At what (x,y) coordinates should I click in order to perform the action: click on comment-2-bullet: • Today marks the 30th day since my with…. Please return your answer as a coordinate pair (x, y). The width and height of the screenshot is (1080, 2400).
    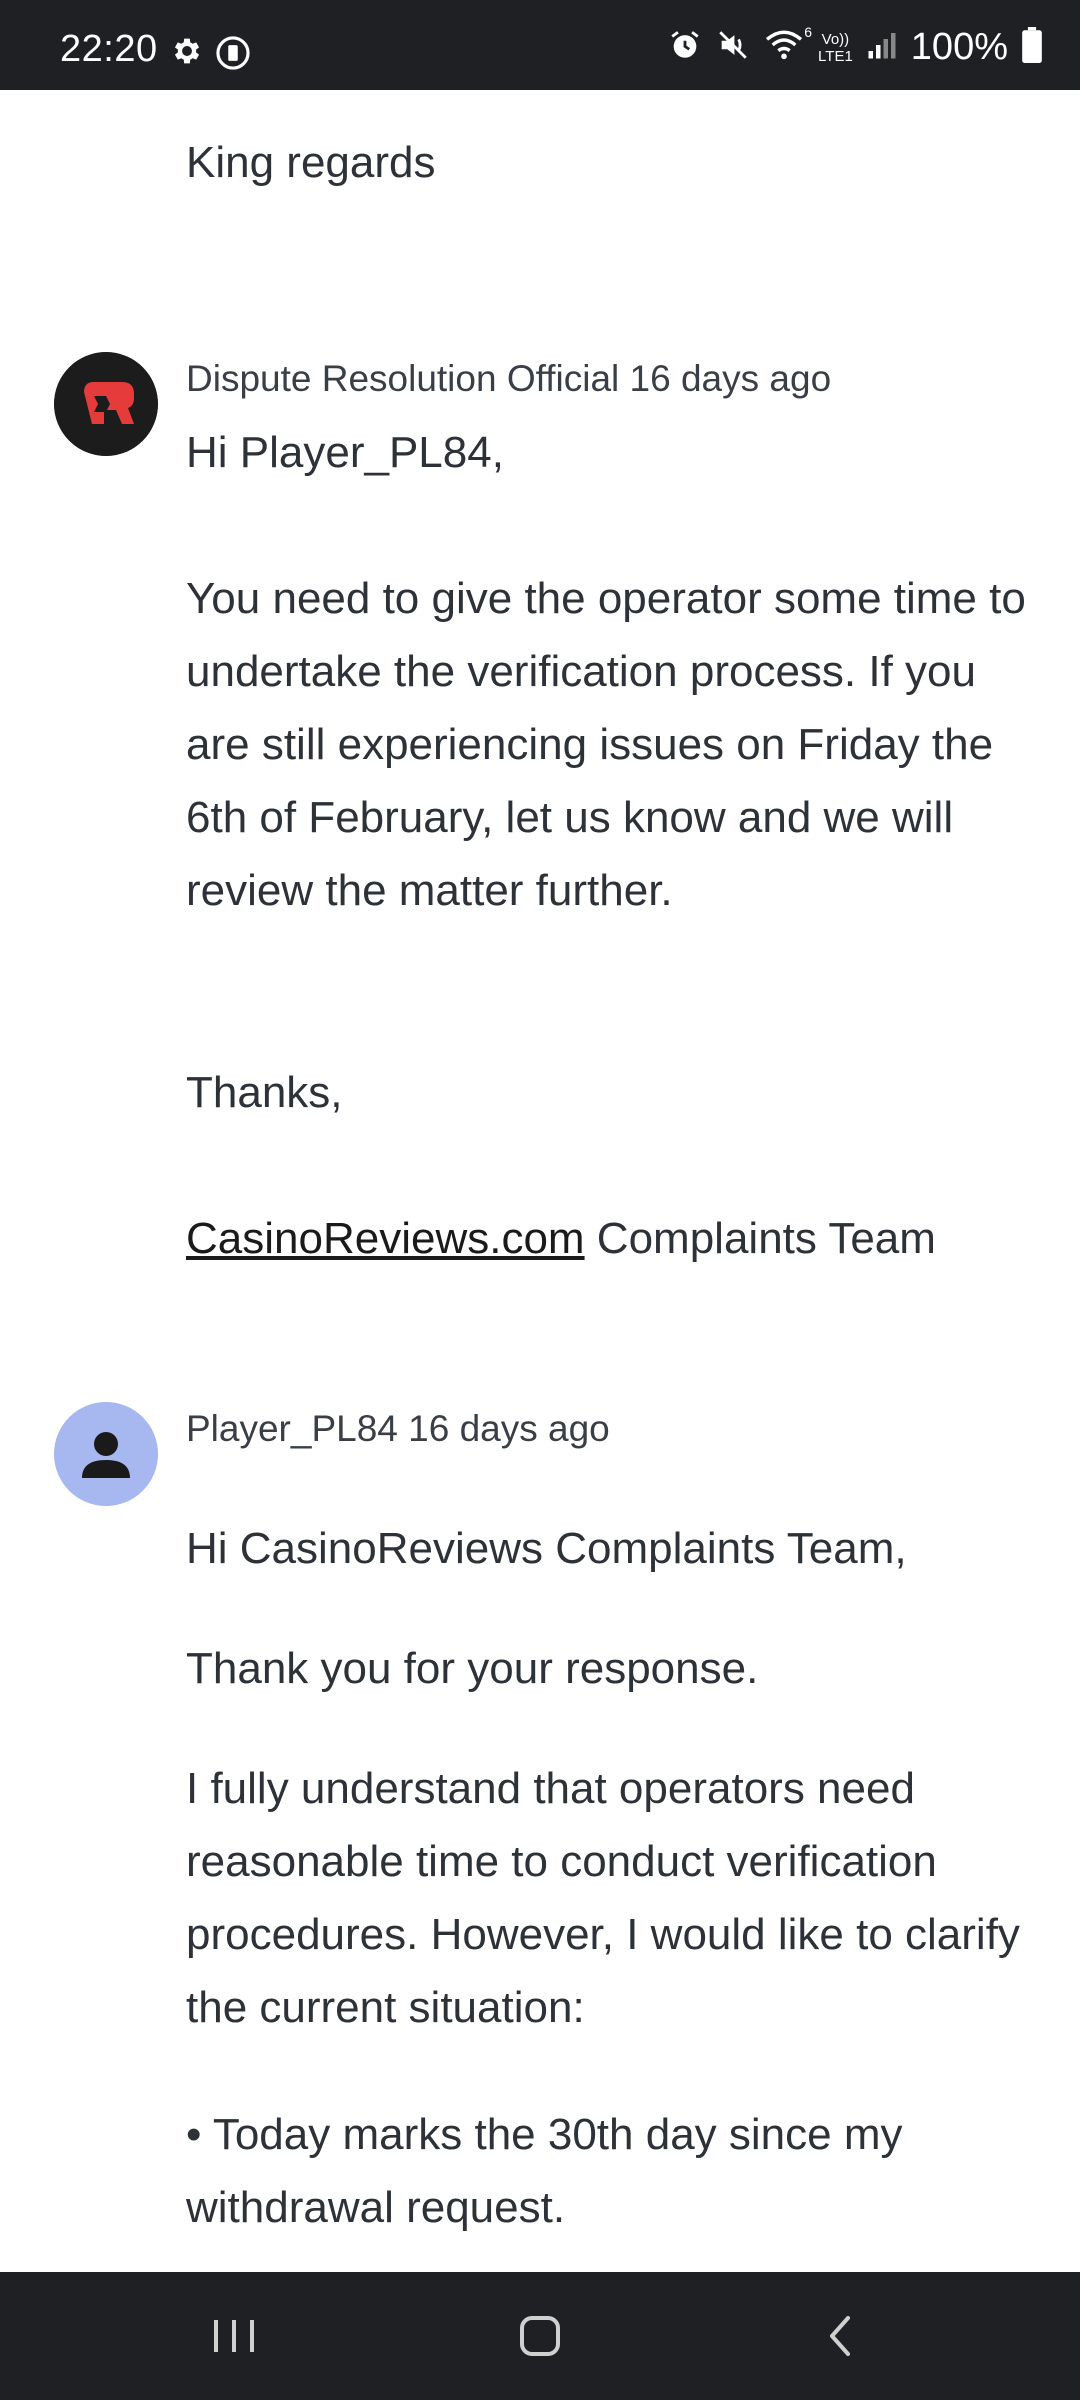
    Looking at the image, I should click on (544, 2171).